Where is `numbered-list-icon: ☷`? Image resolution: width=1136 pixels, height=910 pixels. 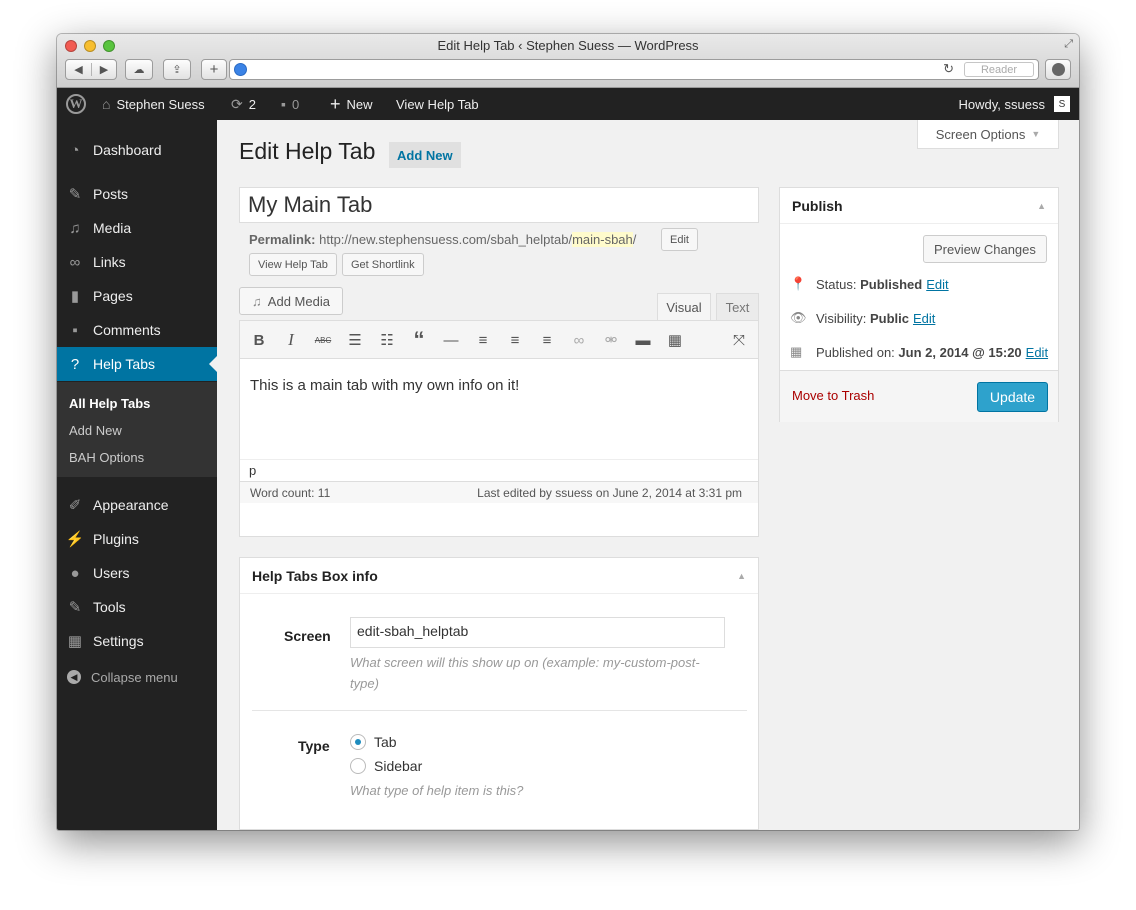
numbered-list-icon: ☷ is located at coordinates (387, 340).